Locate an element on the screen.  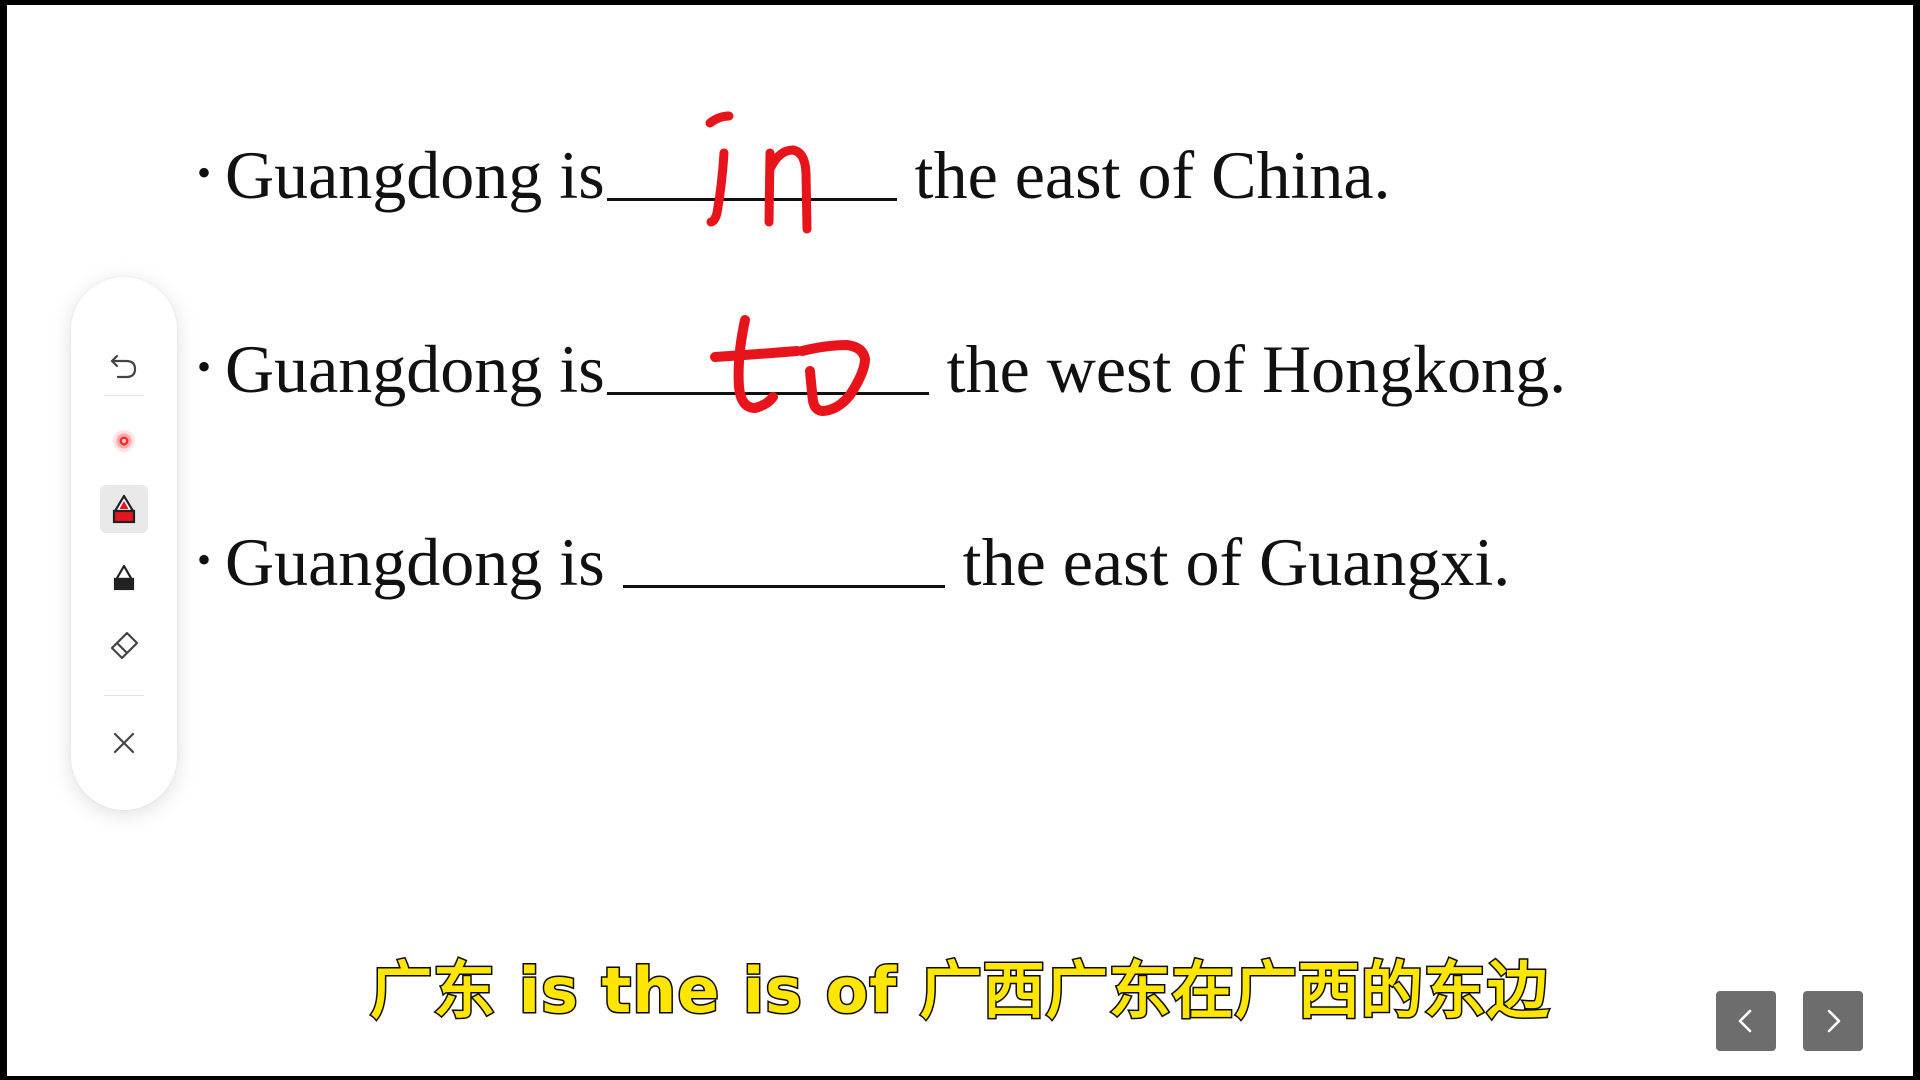
close-toolbar-button is located at coordinates (124, 743).